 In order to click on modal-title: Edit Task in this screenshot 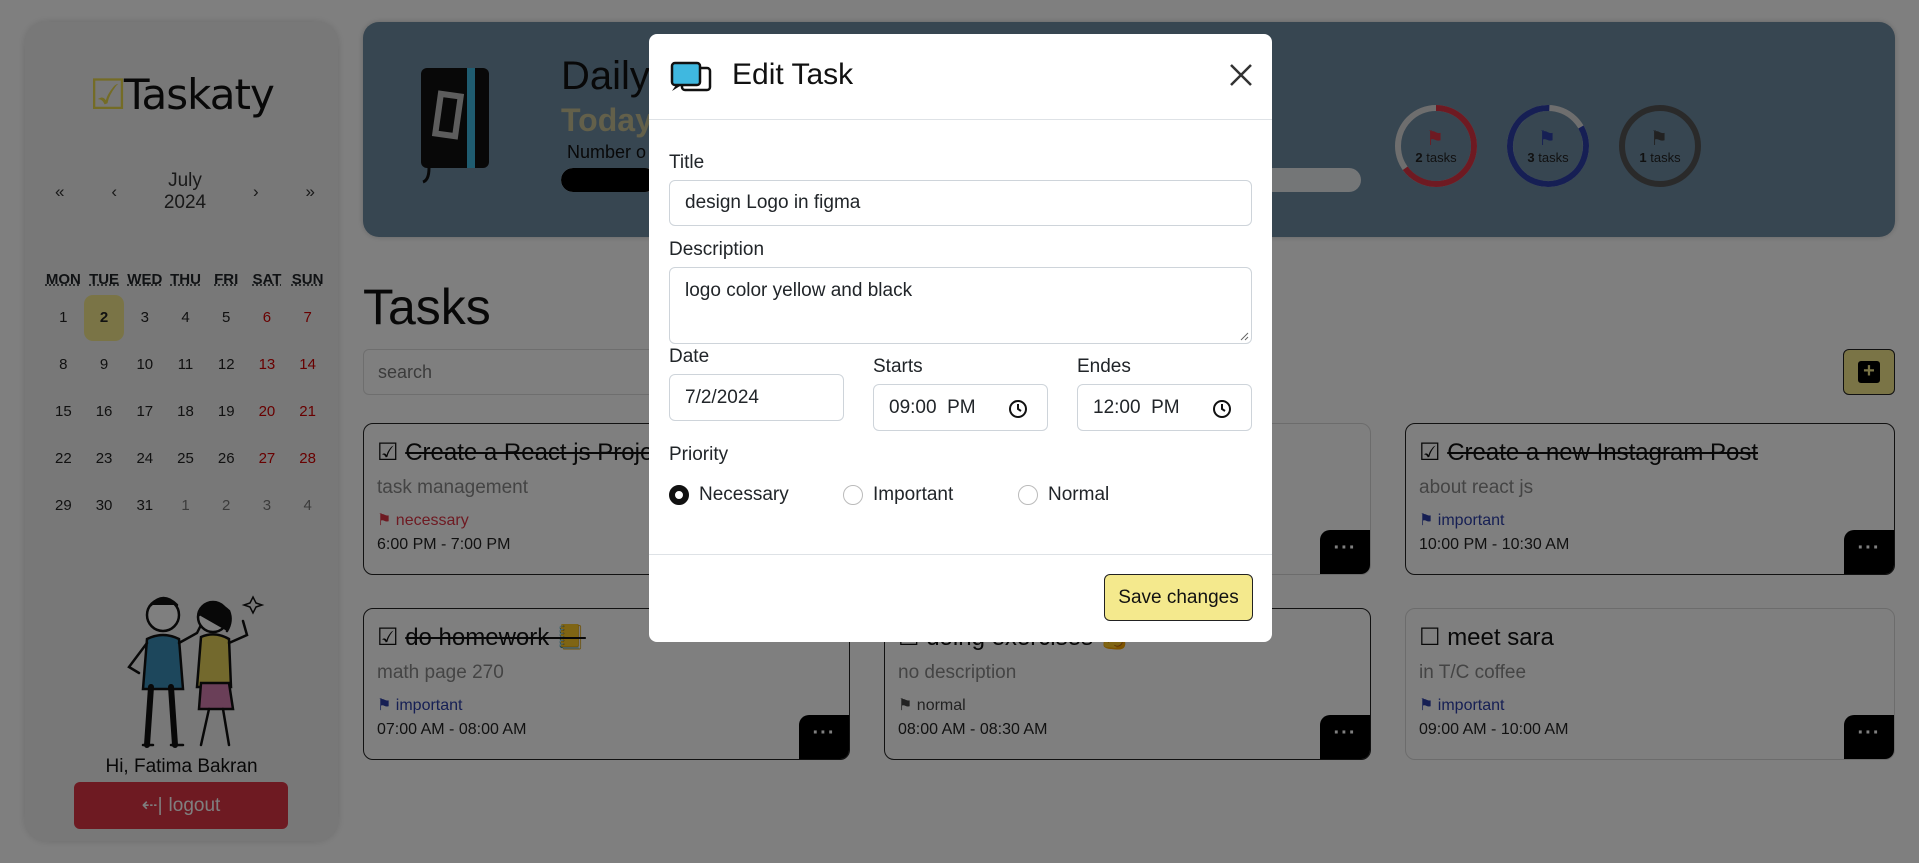, I will do `click(793, 74)`.